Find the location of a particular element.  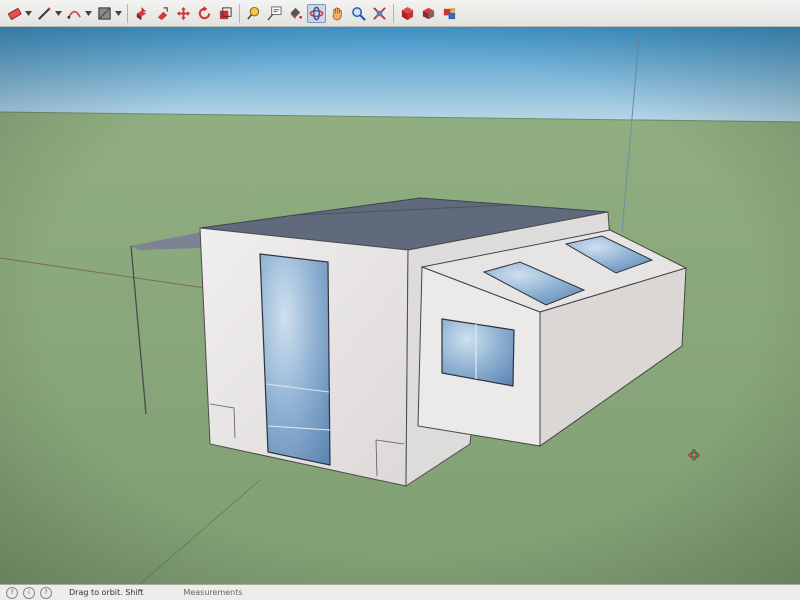

text-label-icon is located at coordinates (274, 13).